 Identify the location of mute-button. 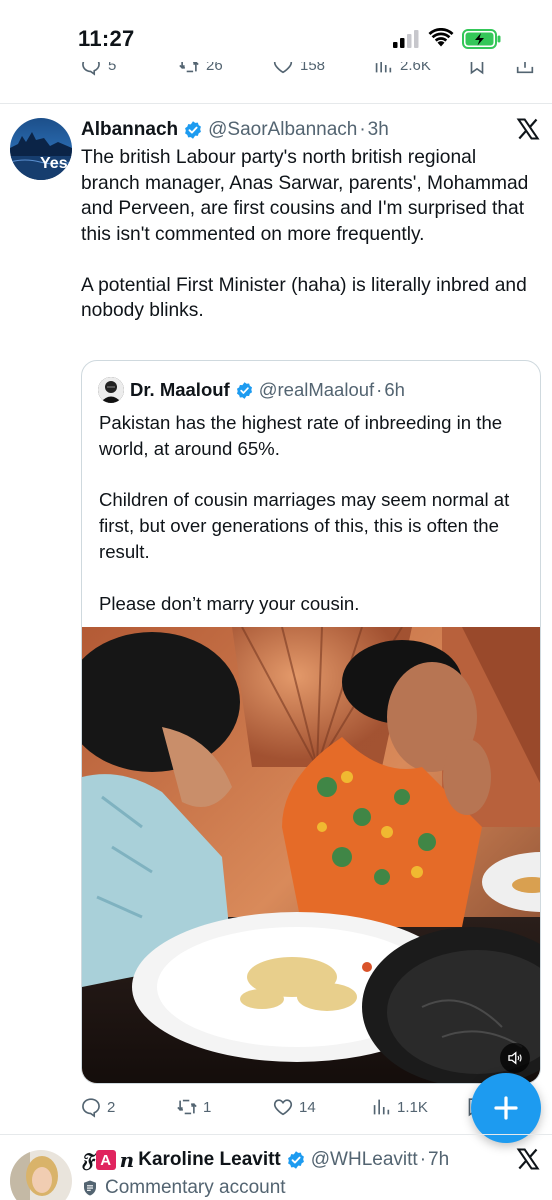
(515, 1058).